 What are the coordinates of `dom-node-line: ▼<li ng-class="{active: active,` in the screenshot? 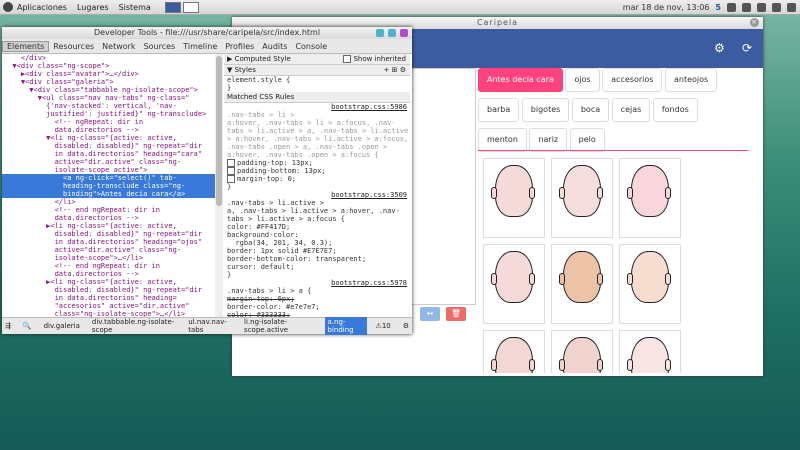 It's located at (108, 138).